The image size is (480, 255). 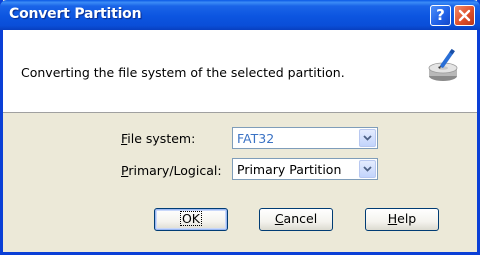 What do you see at coordinates (443, 64) in the screenshot?
I see `disk-convert-icon` at bounding box center [443, 64].